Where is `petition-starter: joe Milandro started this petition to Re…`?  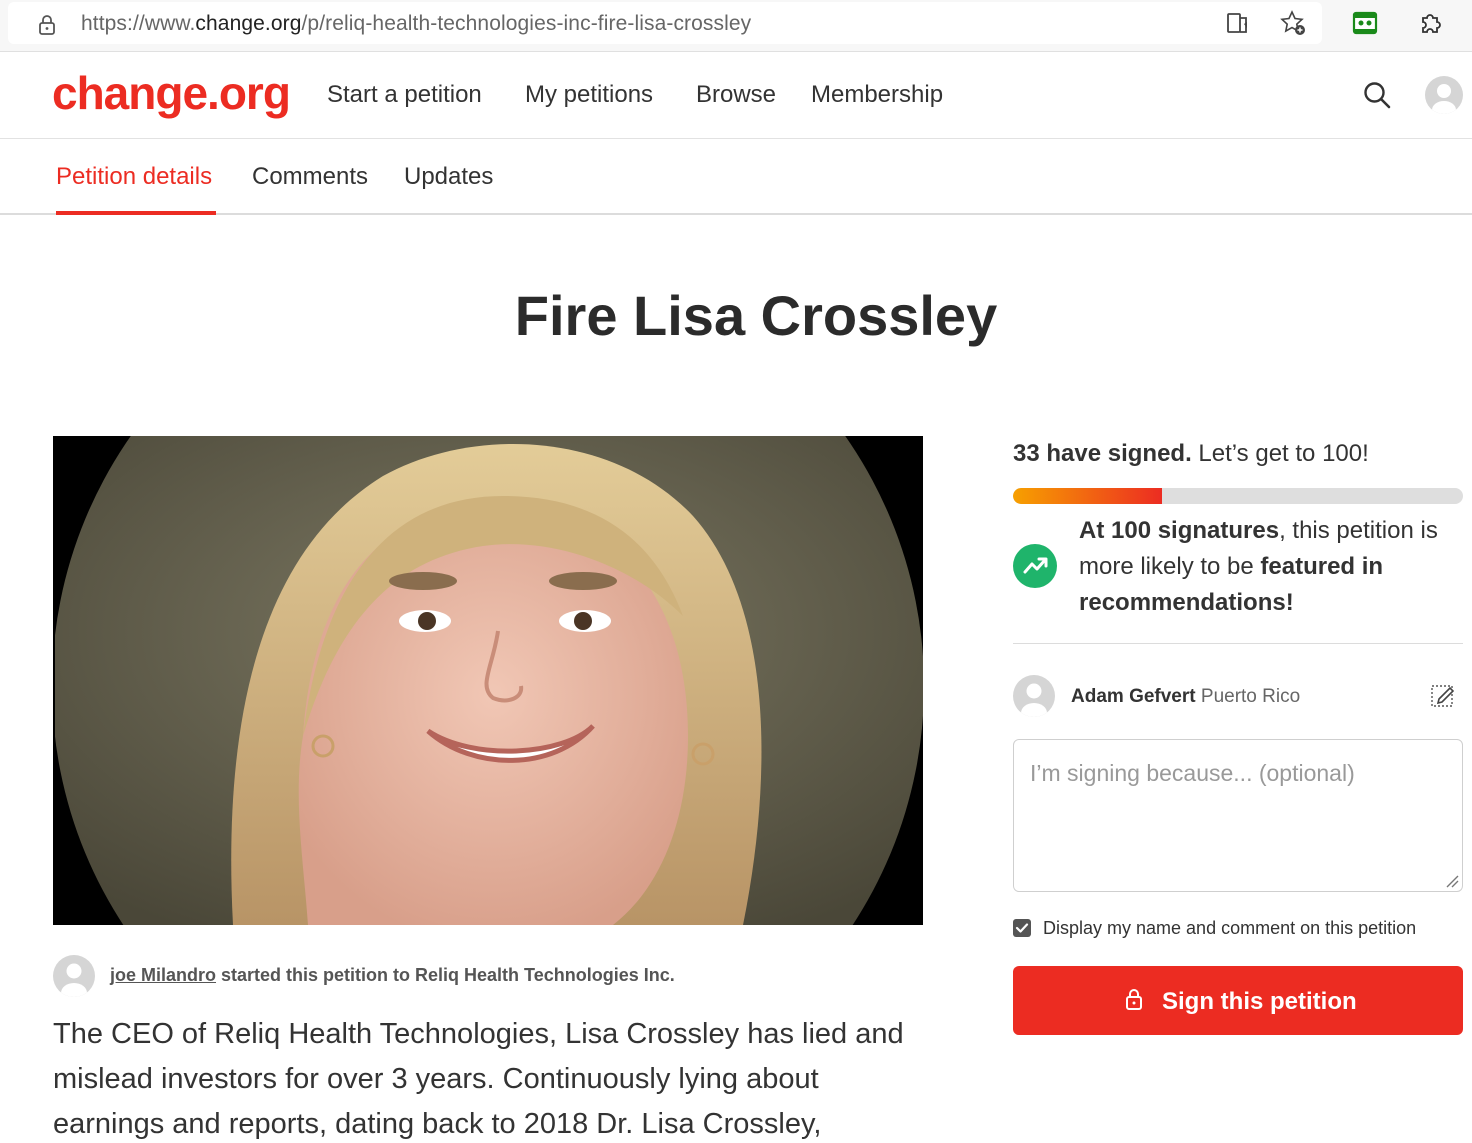
petition-starter: joe Milandro started this petition to Re… is located at coordinates (392, 975).